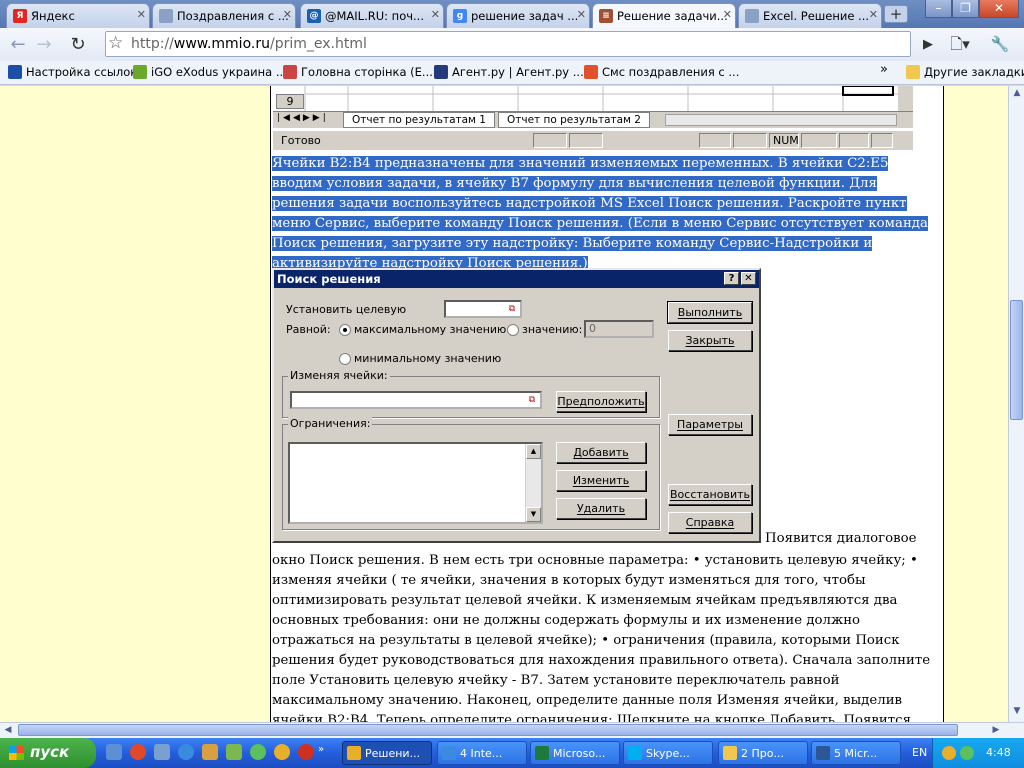  What do you see at coordinates (731, 278) in the screenshot?
I see `help-icon: ?` at bounding box center [731, 278].